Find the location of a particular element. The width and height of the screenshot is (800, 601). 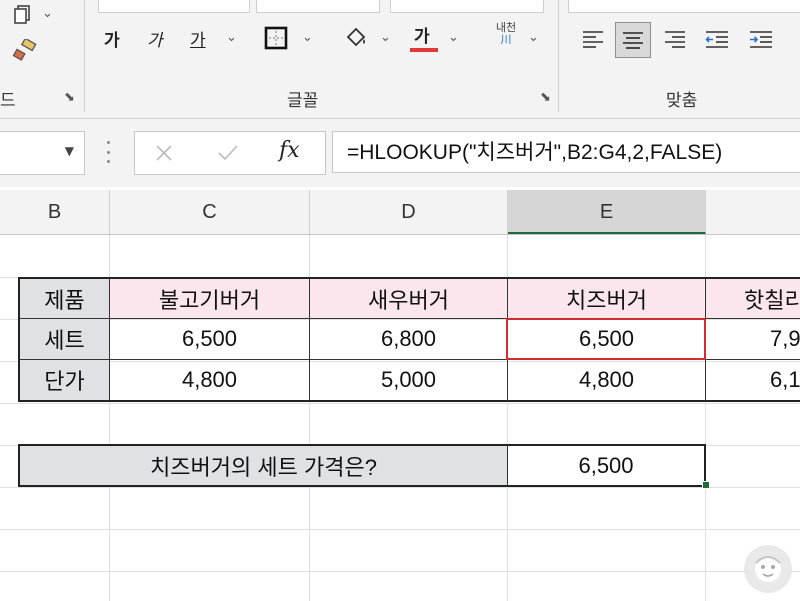

table-row-label: 세트 is located at coordinates (64, 339).